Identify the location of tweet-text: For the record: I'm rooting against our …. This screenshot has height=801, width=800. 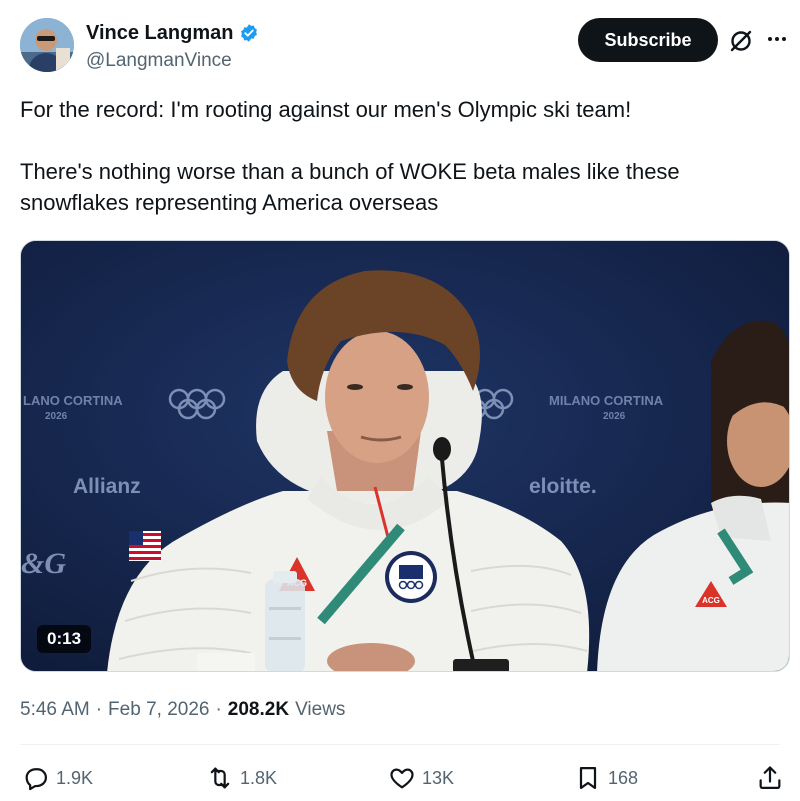
(400, 156).